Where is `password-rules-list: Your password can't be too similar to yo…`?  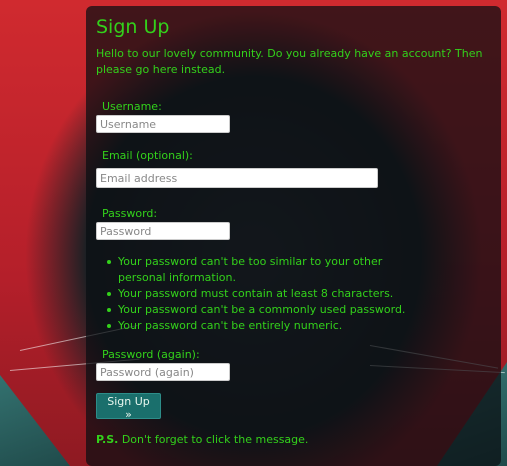 password-rules-list: Your password can't be too similar to yo… is located at coordinates (257, 294).